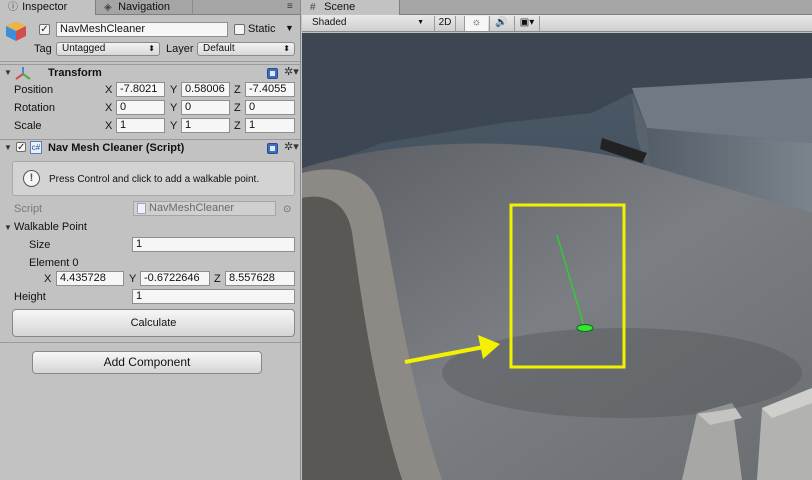  I want to click on object-picker-icon: ⊙, so click(287, 209).